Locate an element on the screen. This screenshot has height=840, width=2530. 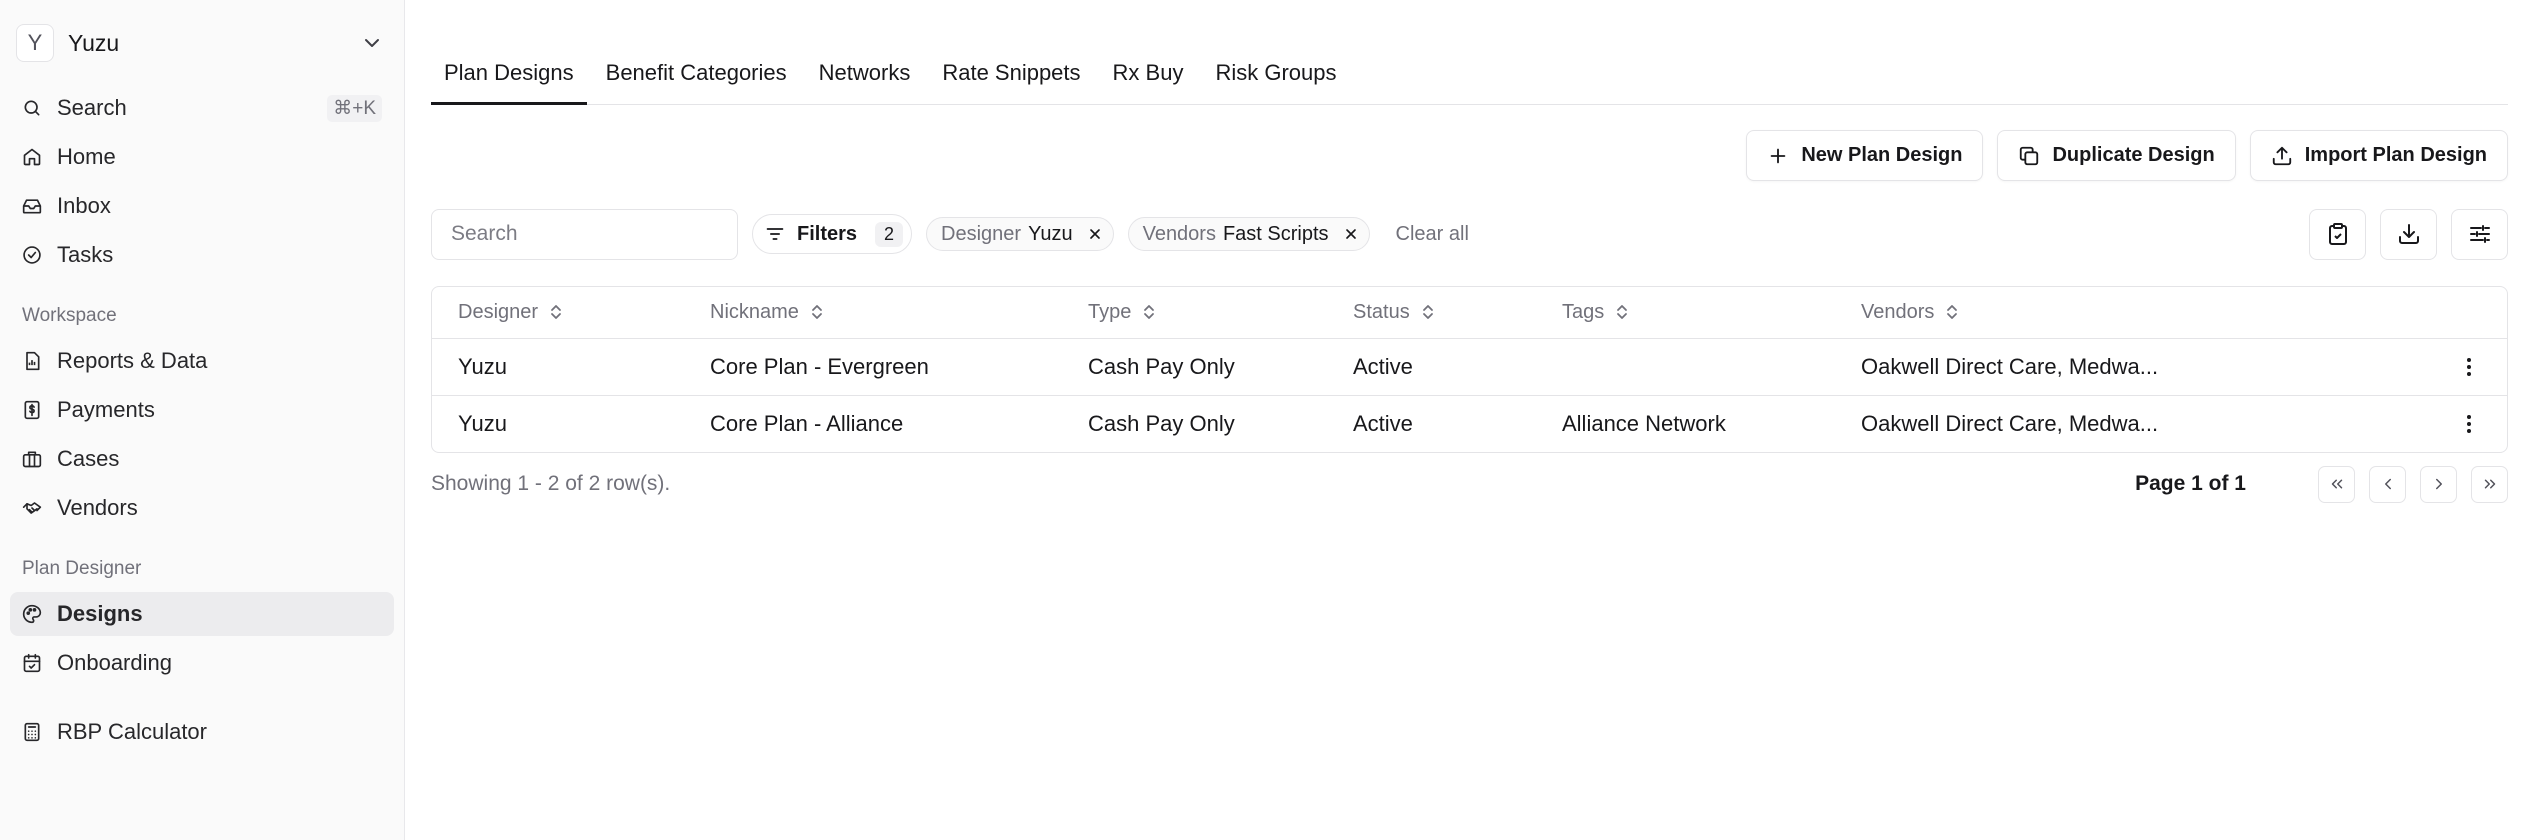
cell-type: Cash Pay Only is located at coordinates (1161, 423).